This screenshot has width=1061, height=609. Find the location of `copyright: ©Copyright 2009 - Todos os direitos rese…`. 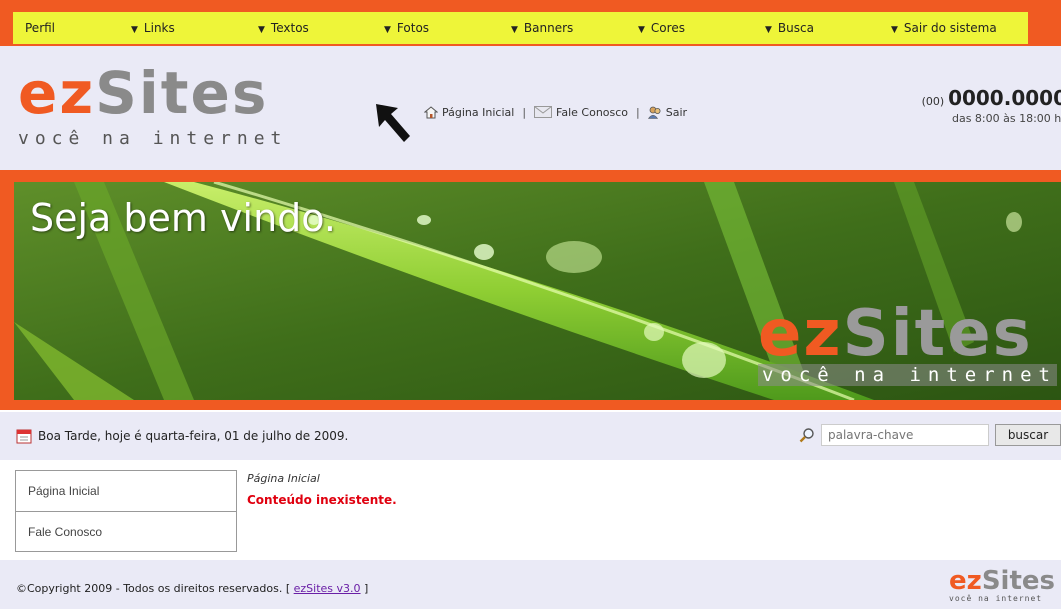

copyright: ©Copyright 2009 - Todos os direitos rese… is located at coordinates (192, 588).